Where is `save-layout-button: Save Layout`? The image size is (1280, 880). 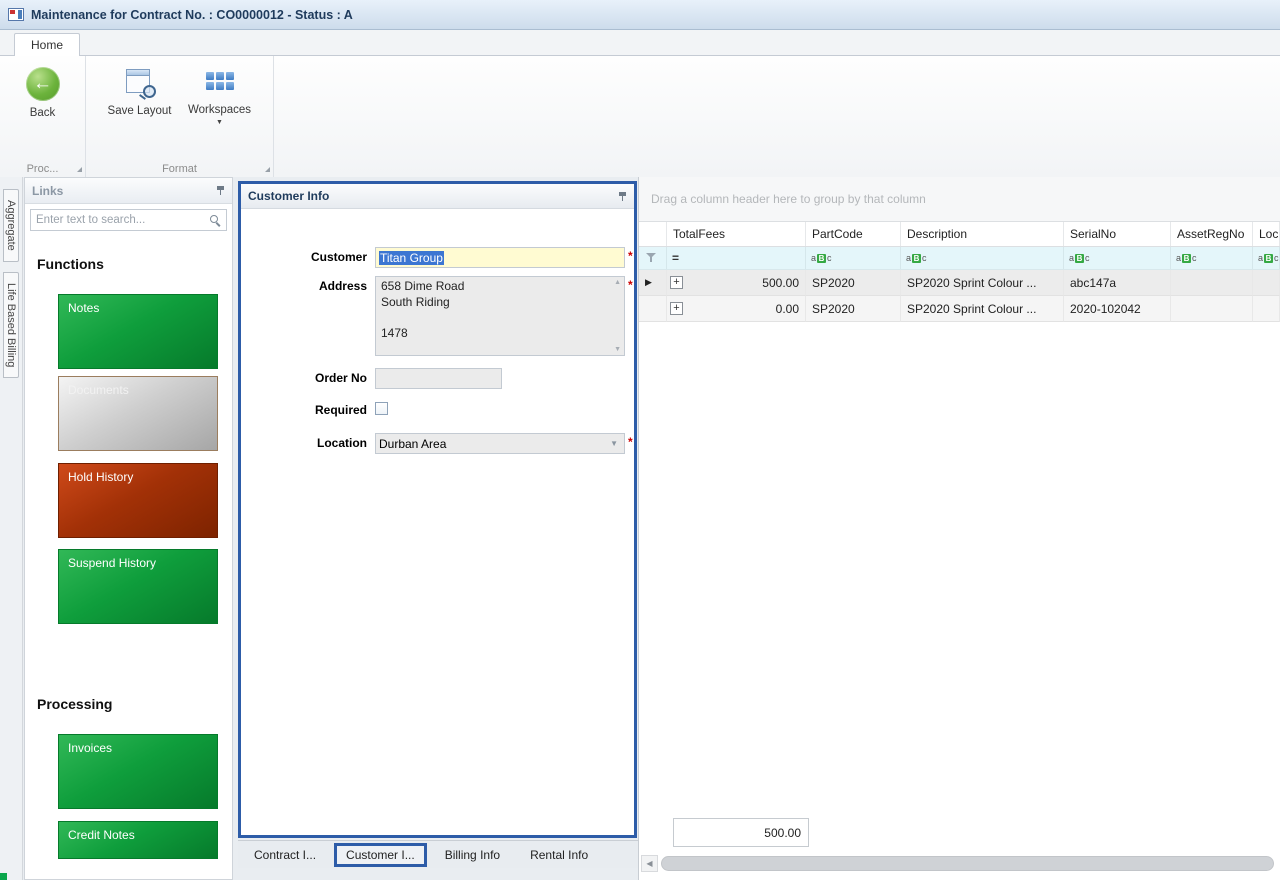
save-layout-button: Save Layout is located at coordinates (140, 112).